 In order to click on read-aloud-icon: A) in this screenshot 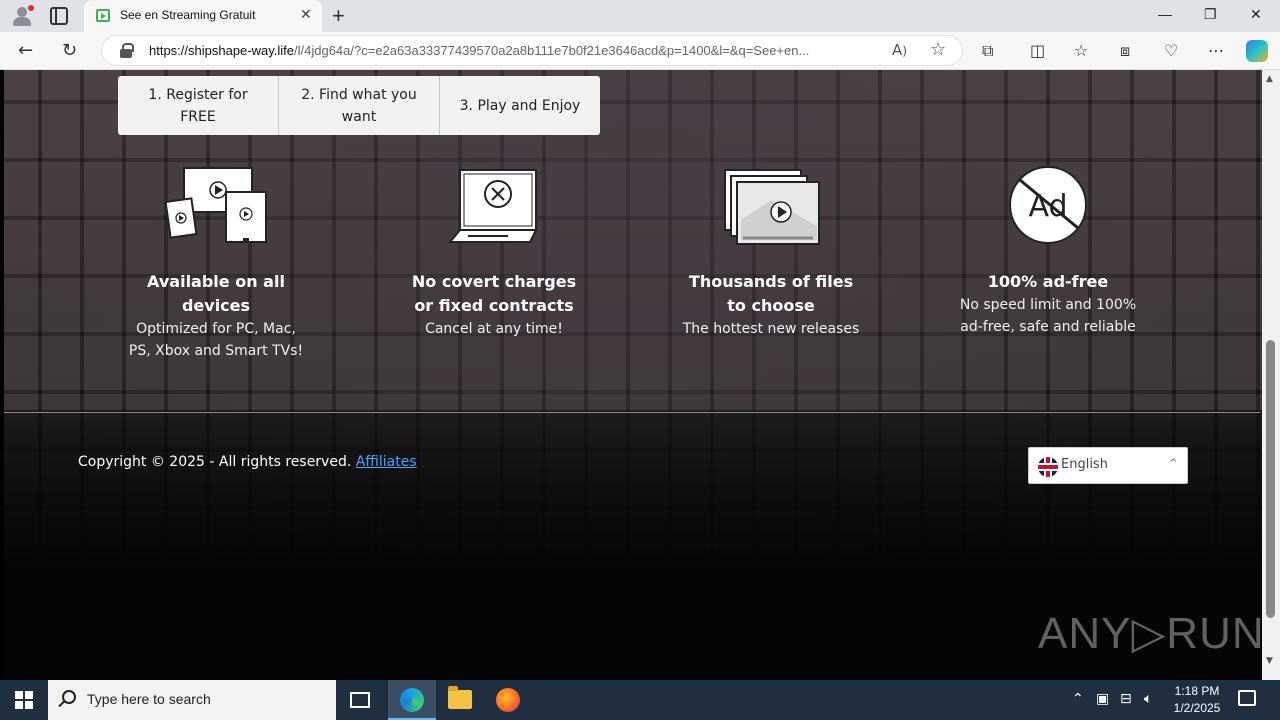, I will do `click(899, 50)`.